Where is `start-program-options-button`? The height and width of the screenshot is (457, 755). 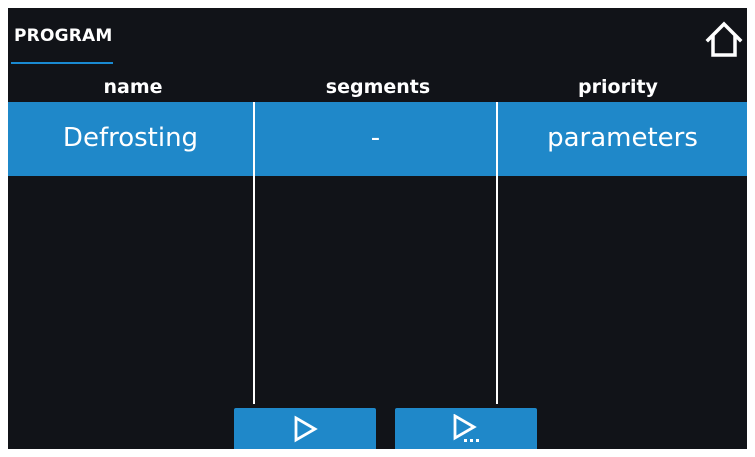
start-program-options-button is located at coordinates (466, 428).